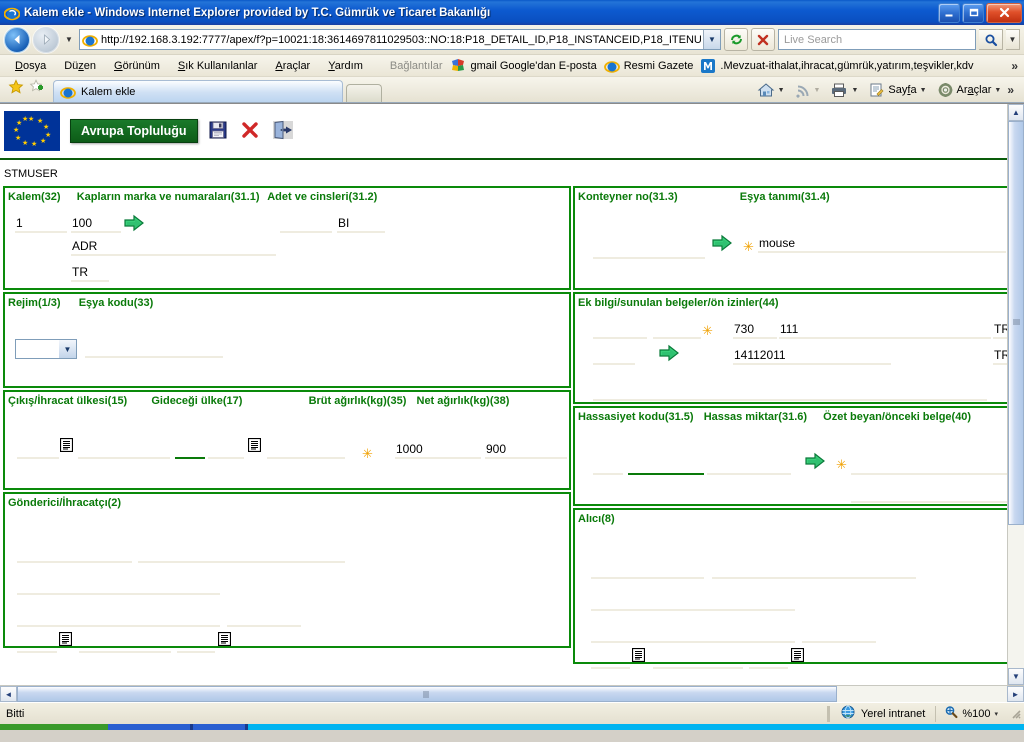  I want to click on links-overflow-chevron-icon: », so click(1017, 66).